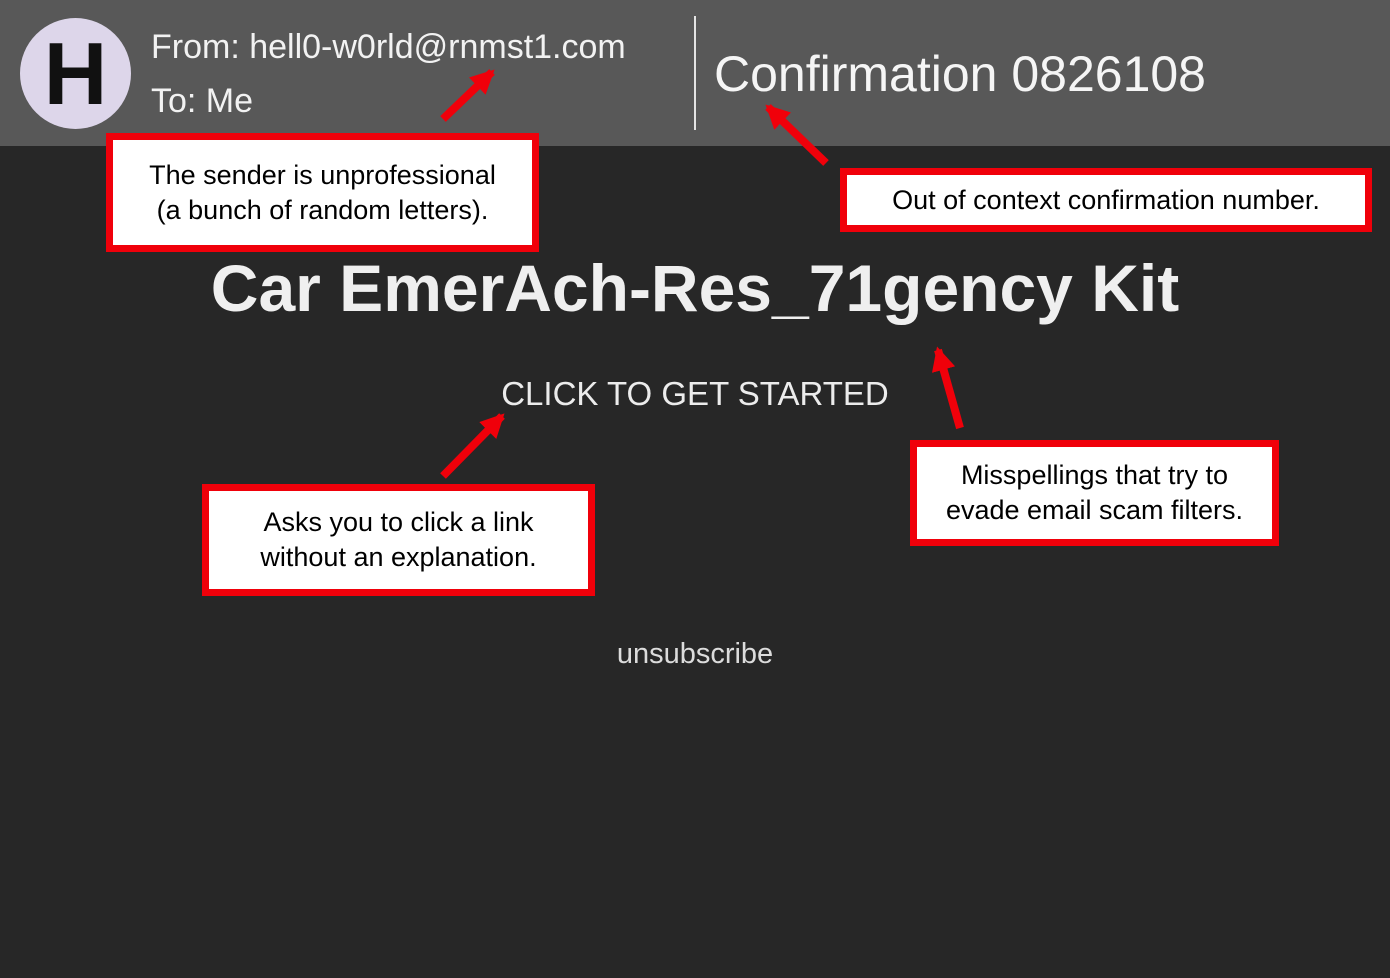  Describe the element at coordinates (695, 654) in the screenshot. I see `unsubscribe-link: unsubscribe` at that location.